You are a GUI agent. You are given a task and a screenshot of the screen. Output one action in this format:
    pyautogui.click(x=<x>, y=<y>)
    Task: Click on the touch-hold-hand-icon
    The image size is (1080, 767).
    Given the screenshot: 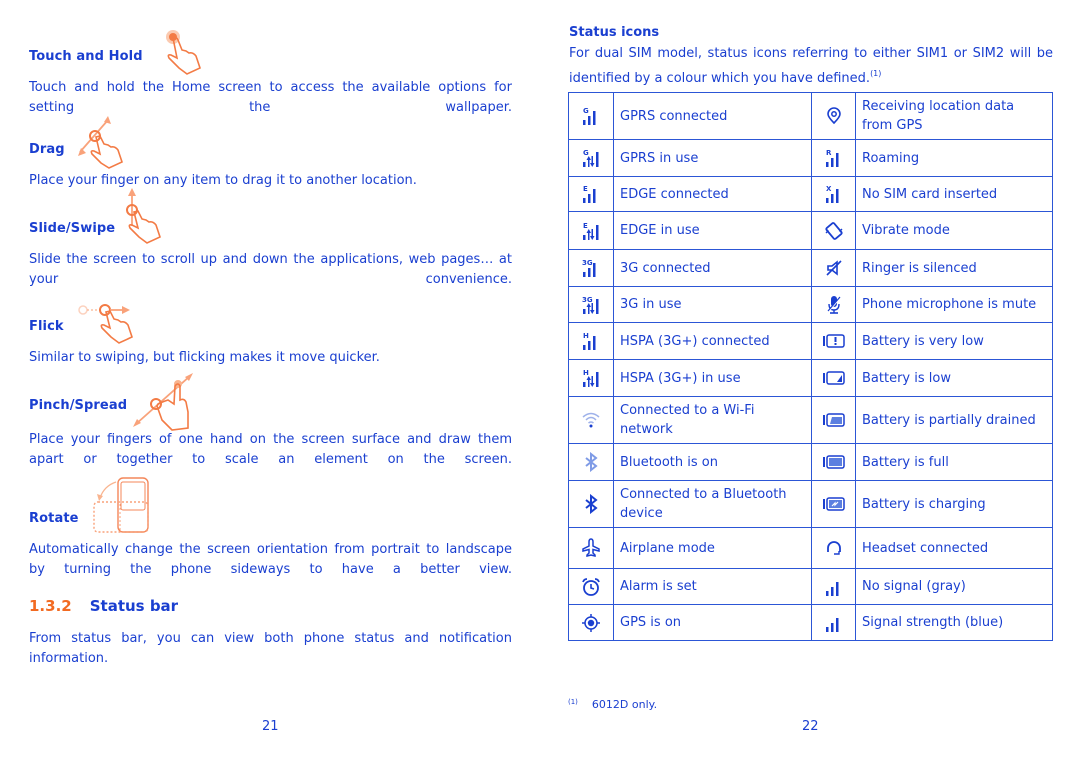 What is the action you would take?
    pyautogui.click(x=184, y=53)
    